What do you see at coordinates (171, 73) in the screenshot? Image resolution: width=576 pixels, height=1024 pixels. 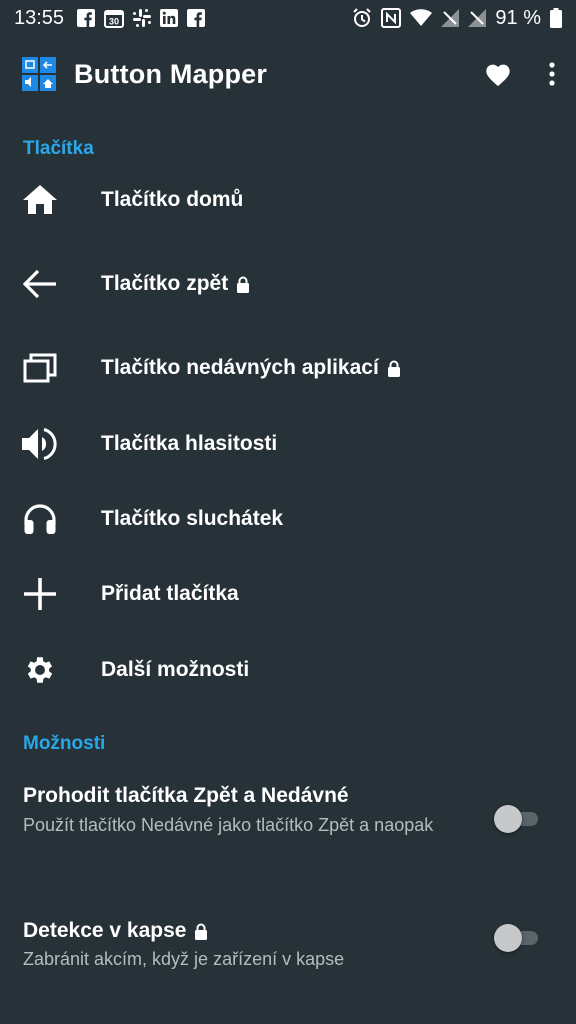 I see `app-title: Button Mapper` at bounding box center [171, 73].